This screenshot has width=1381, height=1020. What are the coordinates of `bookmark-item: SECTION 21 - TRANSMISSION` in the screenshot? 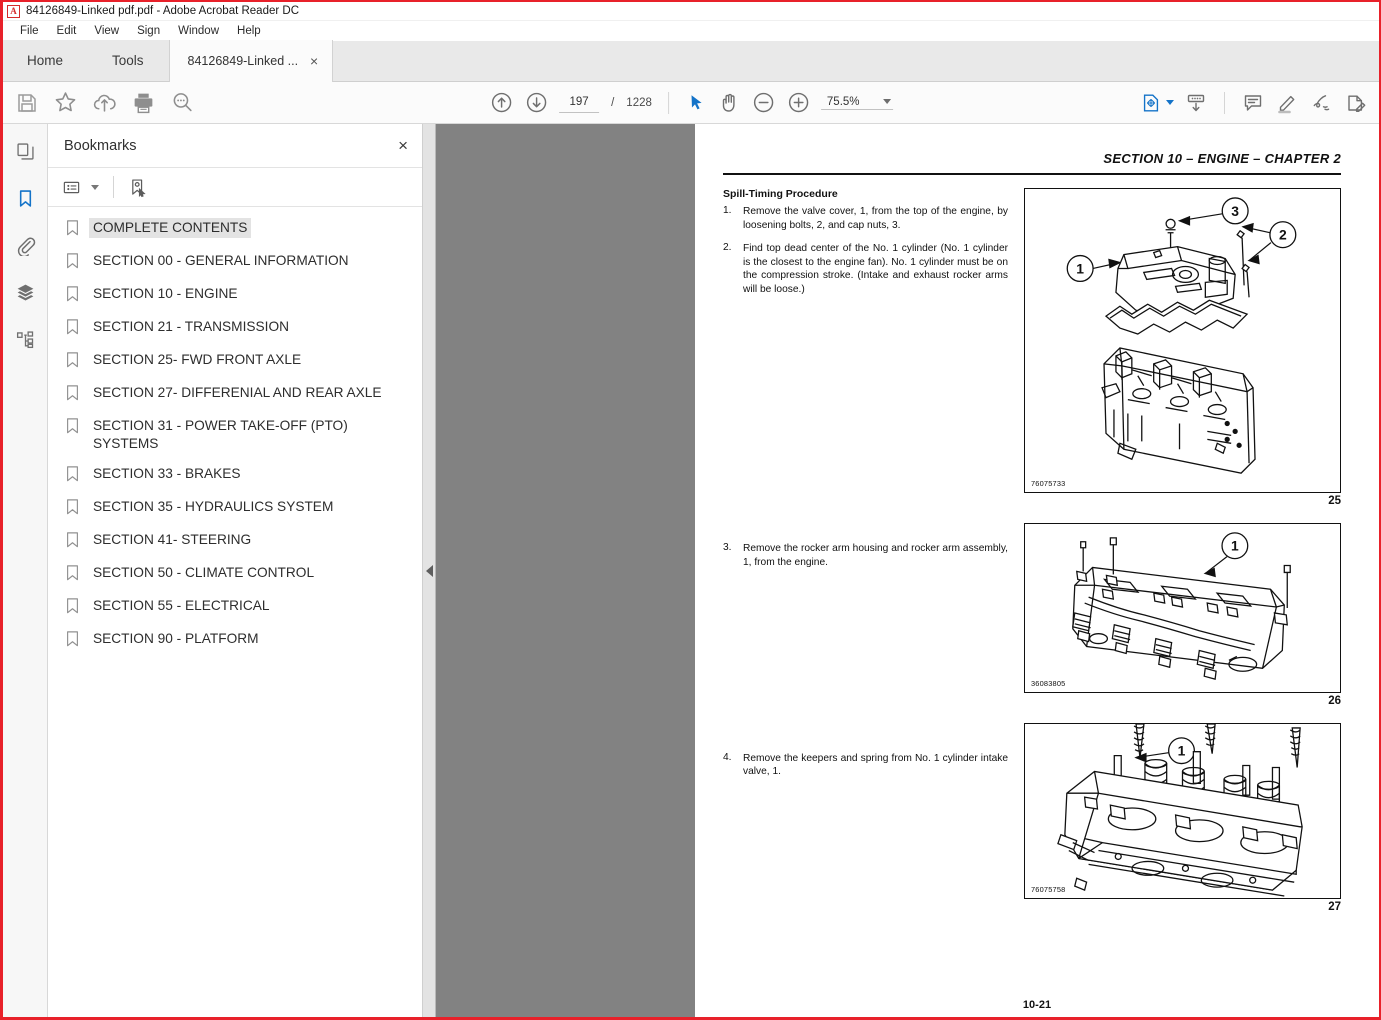 It's located at (235, 328).